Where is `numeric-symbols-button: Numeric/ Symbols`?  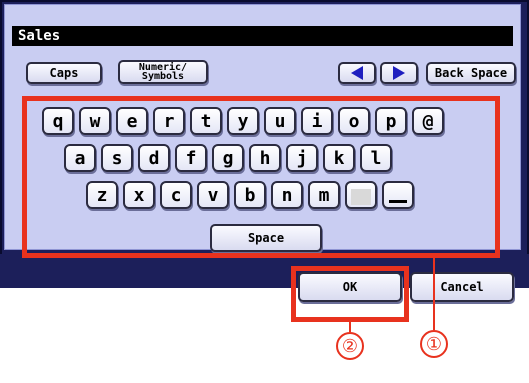
numeric-symbols-button: Numeric/ Symbols is located at coordinates (163, 72).